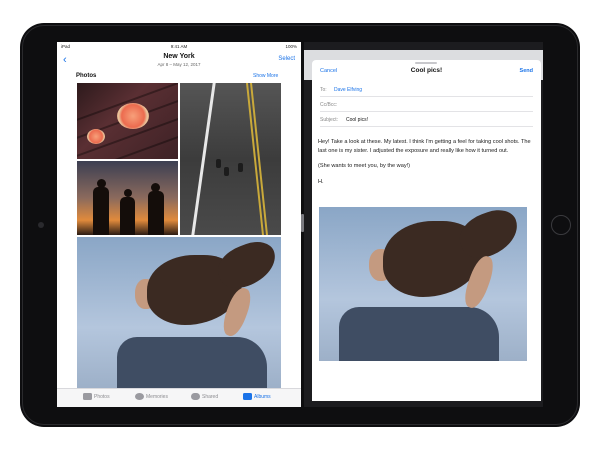 This screenshot has height=450, width=600. I want to click on compose-title: Cool pics!, so click(426, 70).